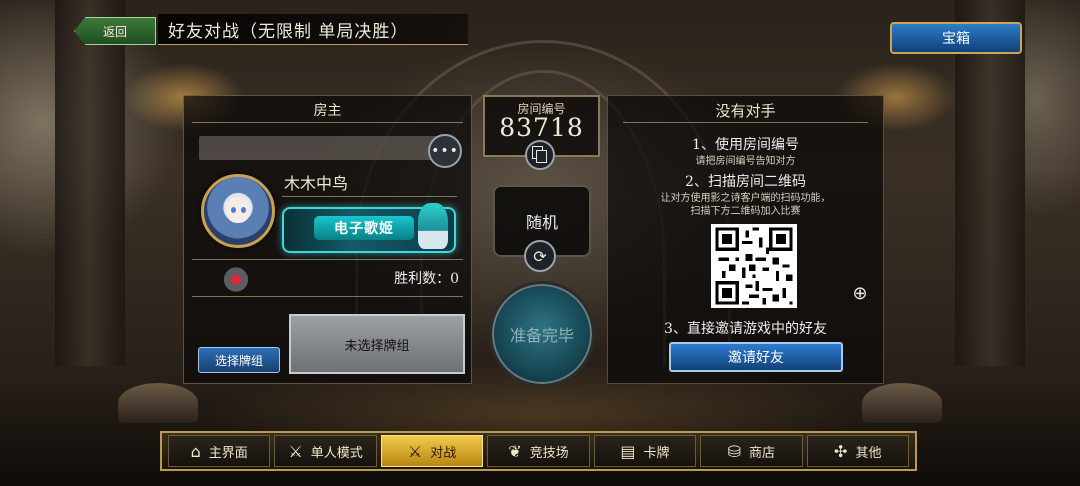 The image size is (1080, 486). What do you see at coordinates (321, 148) in the screenshot?
I see `chat-message-strip` at bounding box center [321, 148].